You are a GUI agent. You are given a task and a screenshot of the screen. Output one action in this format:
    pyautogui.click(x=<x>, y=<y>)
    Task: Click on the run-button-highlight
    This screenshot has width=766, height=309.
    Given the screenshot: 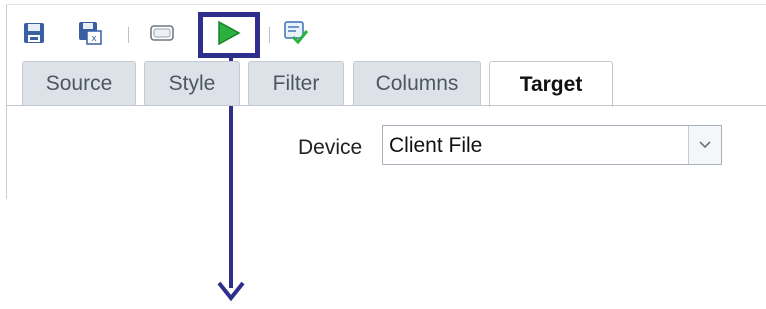 What is the action you would take?
    pyautogui.click(x=229, y=35)
    